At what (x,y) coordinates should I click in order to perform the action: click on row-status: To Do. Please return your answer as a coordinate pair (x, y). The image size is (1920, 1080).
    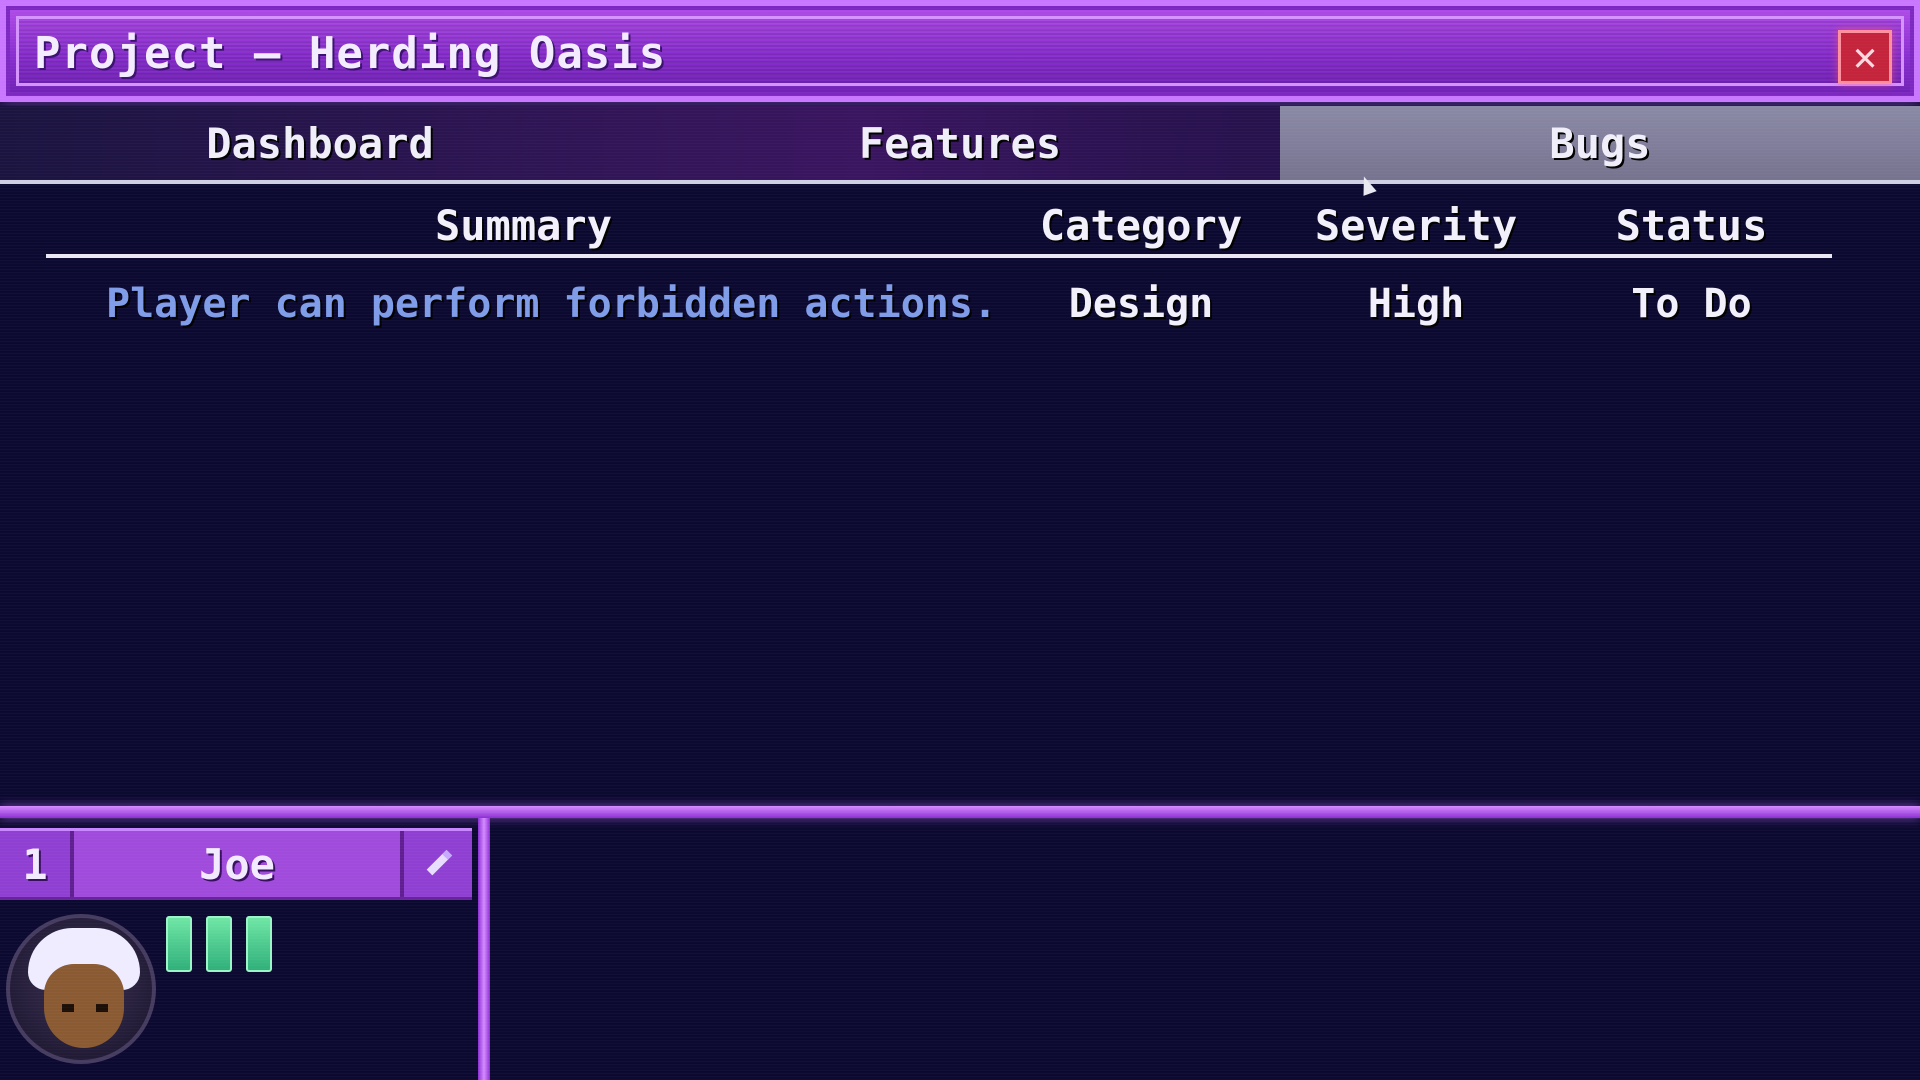
    Looking at the image, I should click on (1691, 304).